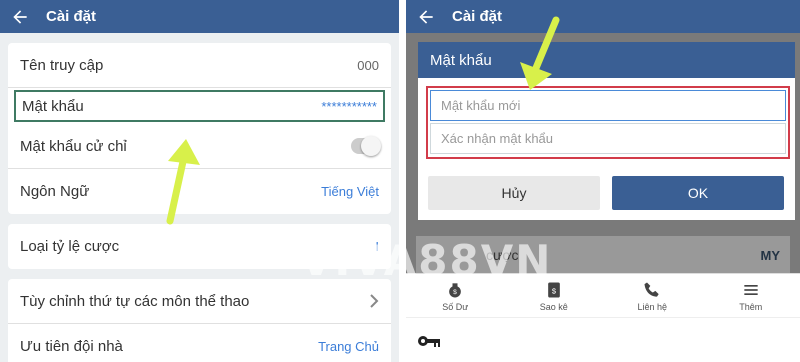 This screenshot has width=800, height=362. Describe the element at coordinates (377, 246) in the screenshot. I see `odds-type-value: I` at that location.